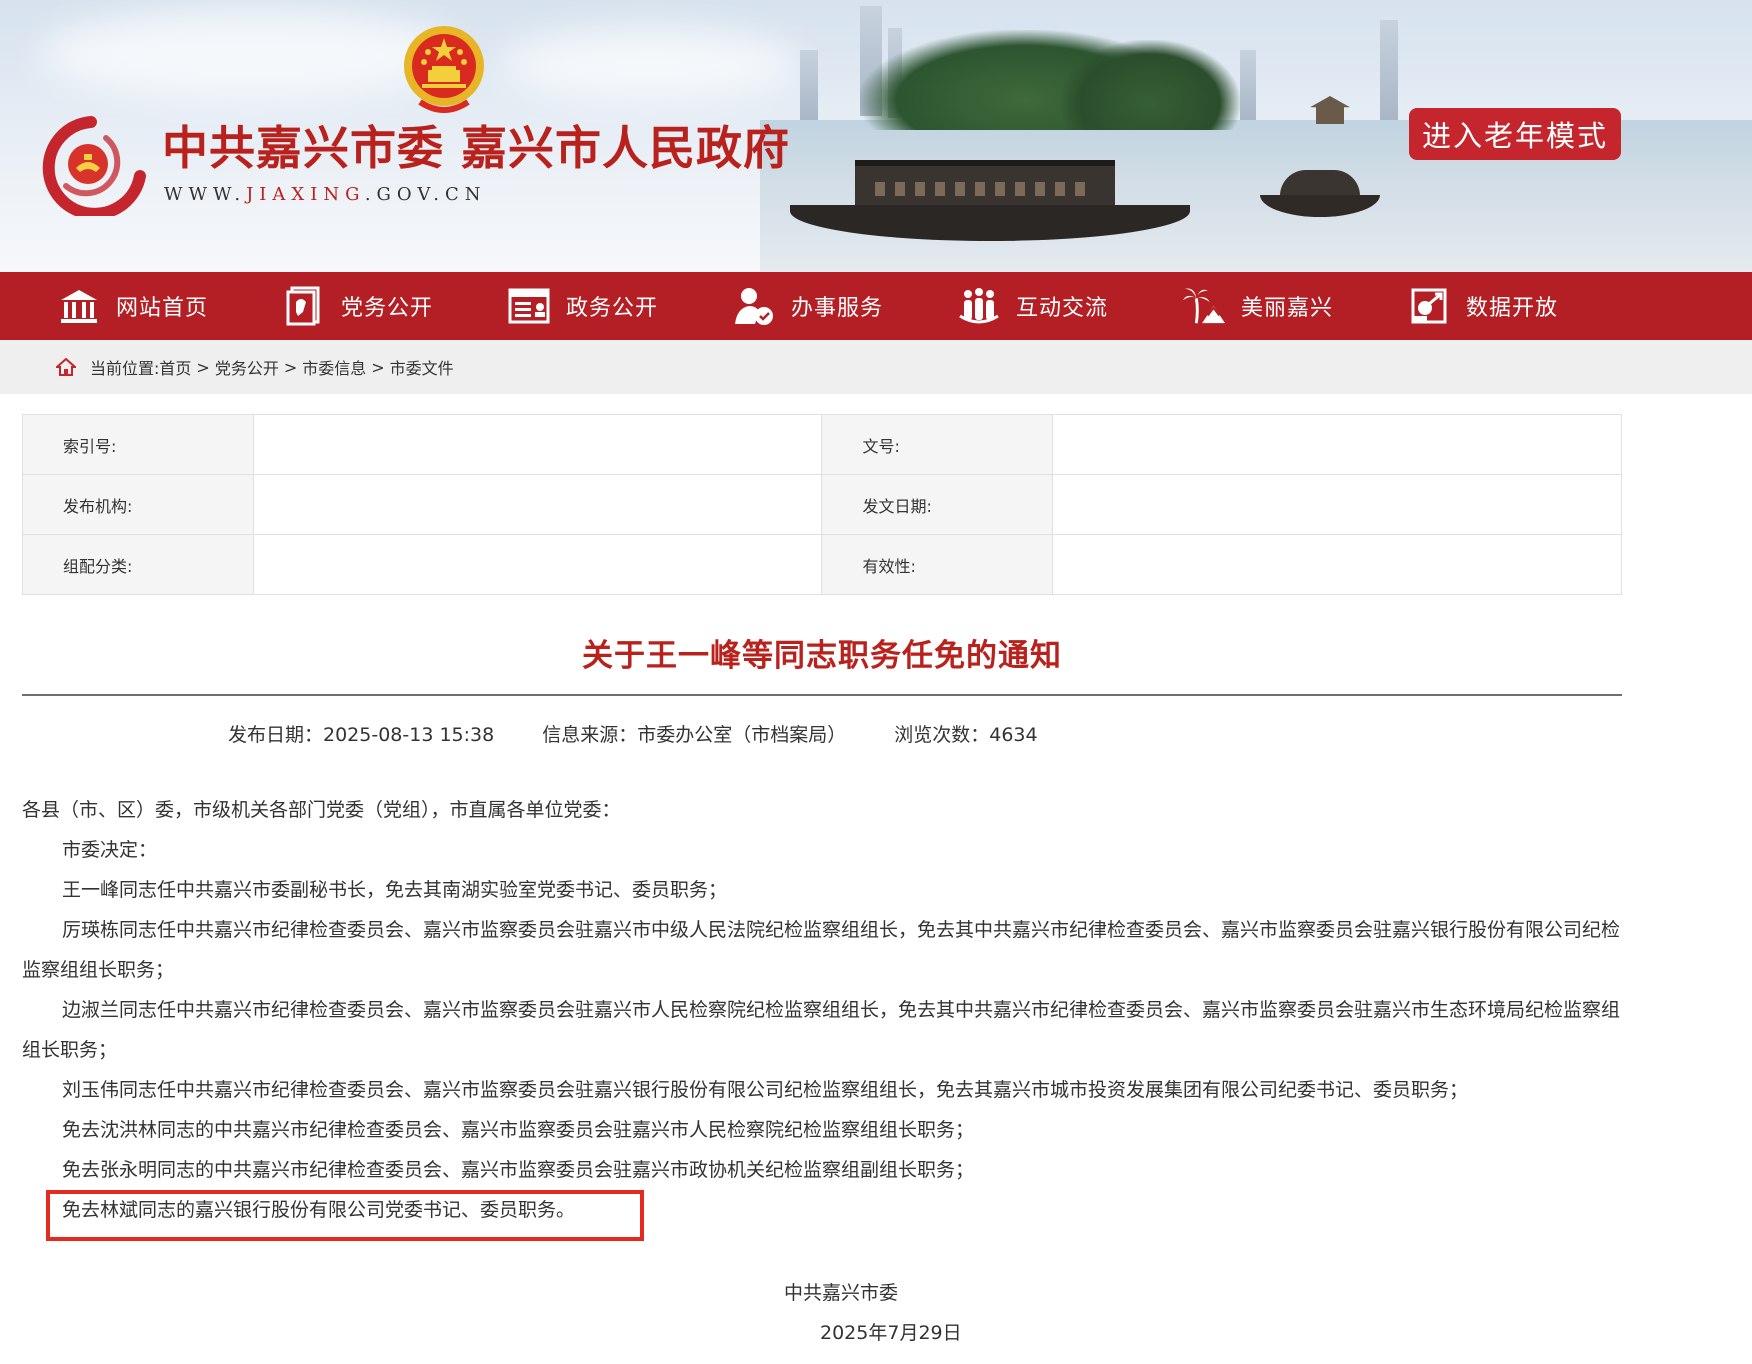 The image size is (1752, 1364). I want to click on nav-item-gov-affairs: 政务公开, so click(620, 306).